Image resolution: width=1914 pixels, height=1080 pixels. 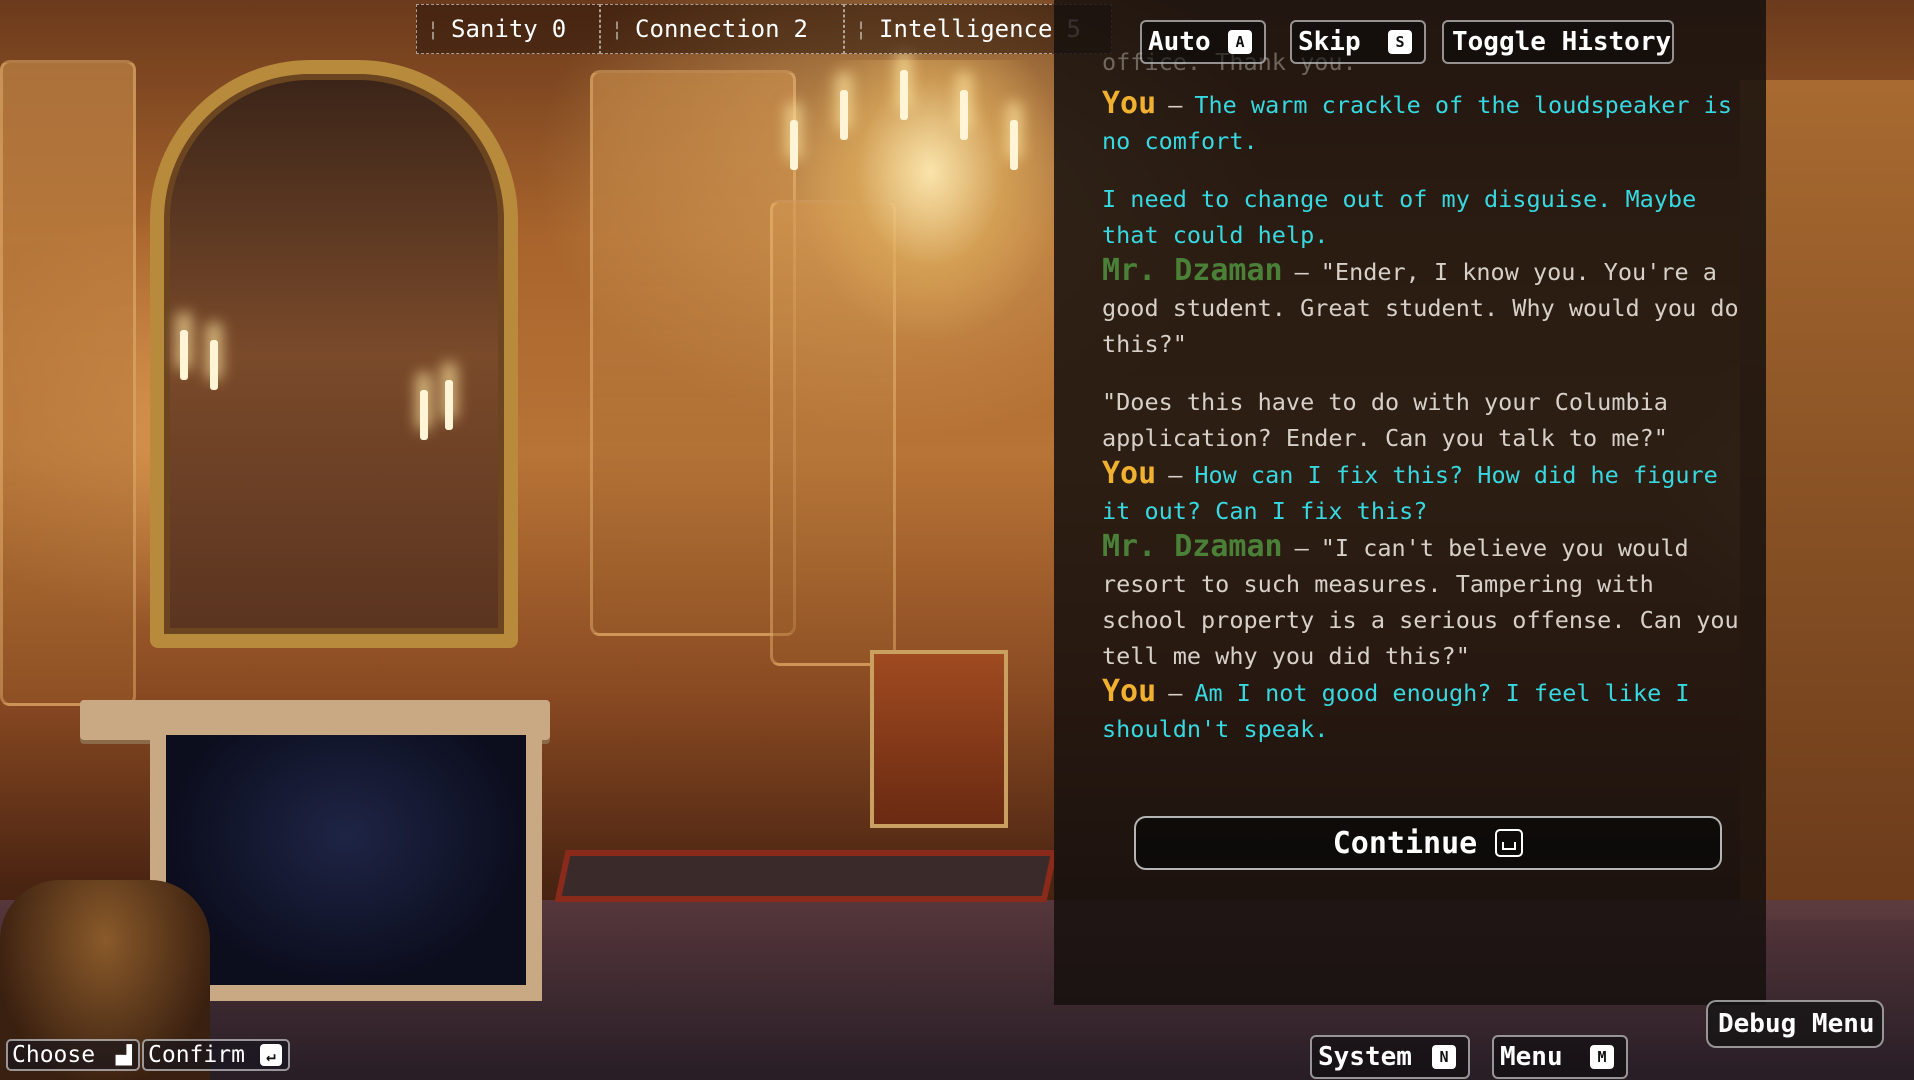 I want to click on spacebar-icon, so click(x=1509, y=843).